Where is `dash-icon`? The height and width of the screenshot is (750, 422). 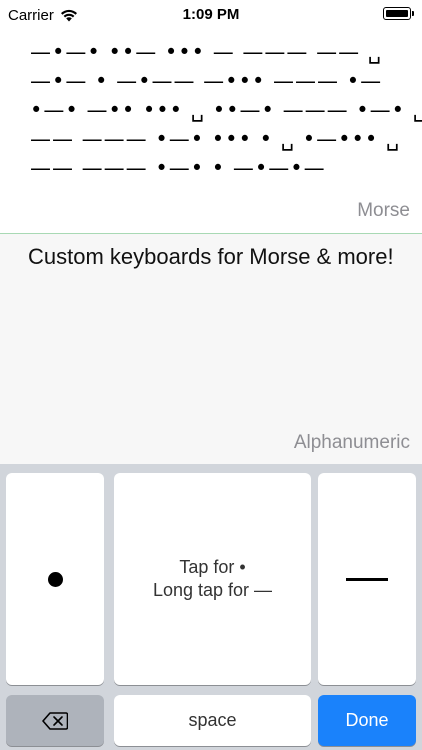 dash-icon is located at coordinates (367, 579).